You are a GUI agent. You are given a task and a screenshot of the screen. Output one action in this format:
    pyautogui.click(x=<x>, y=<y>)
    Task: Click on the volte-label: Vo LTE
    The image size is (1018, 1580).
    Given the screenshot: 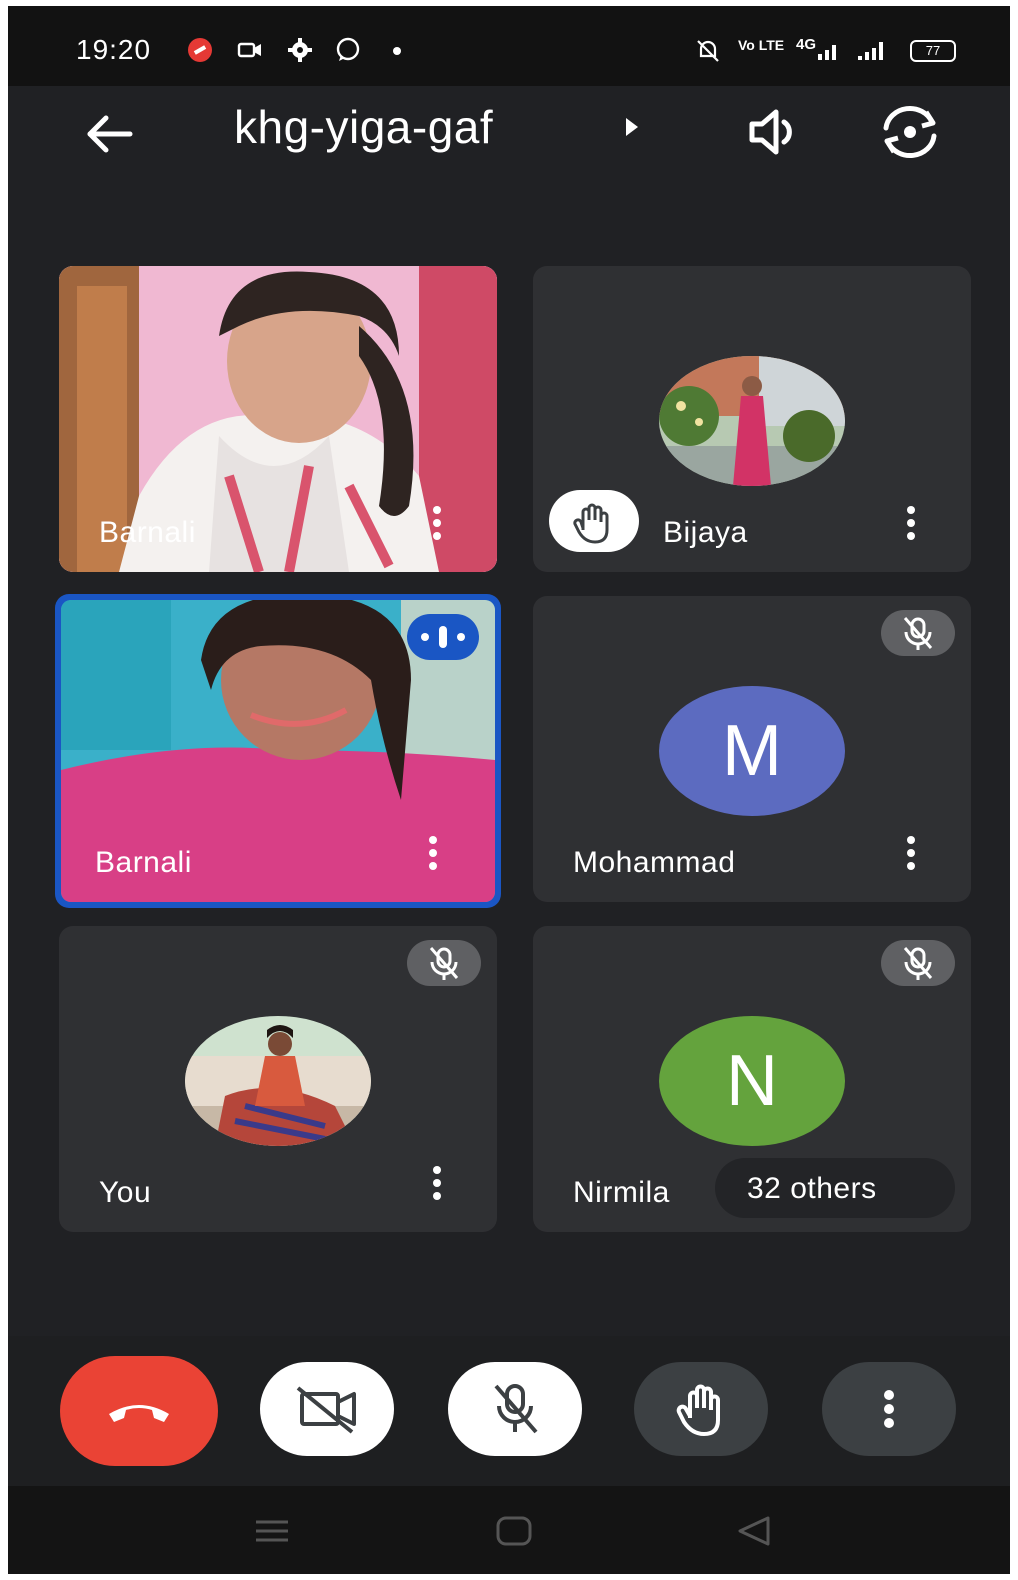 What is the action you would take?
    pyautogui.click(x=761, y=45)
    